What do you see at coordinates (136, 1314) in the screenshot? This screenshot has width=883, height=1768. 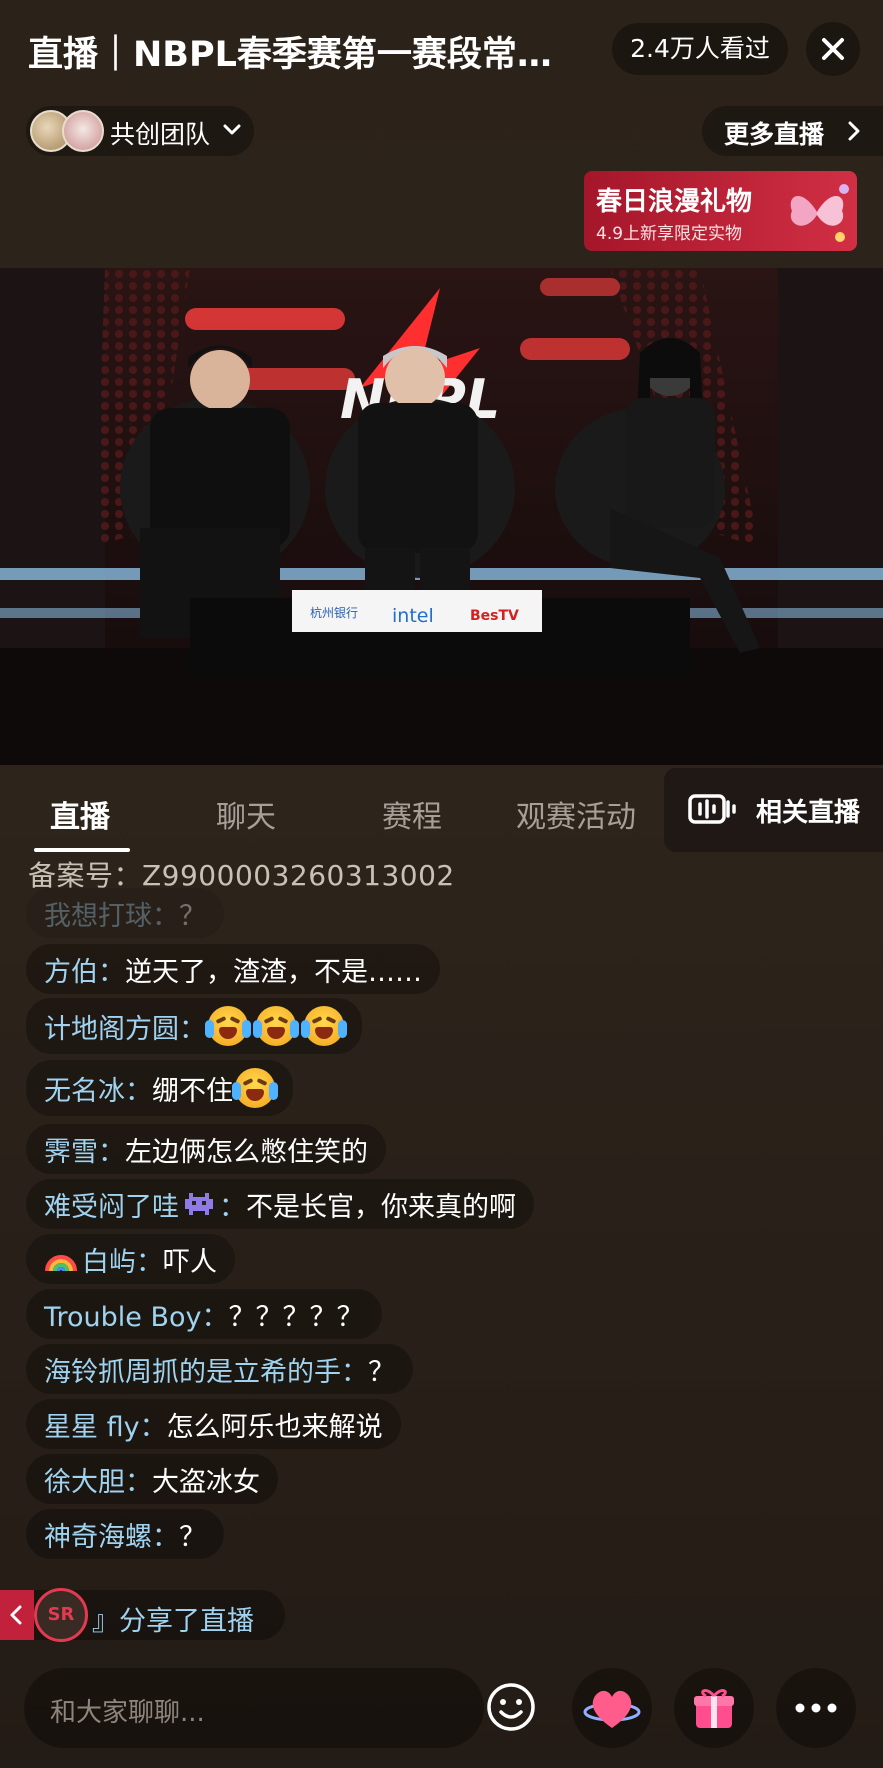 I see `chat-username: Trouble Boy：` at bounding box center [136, 1314].